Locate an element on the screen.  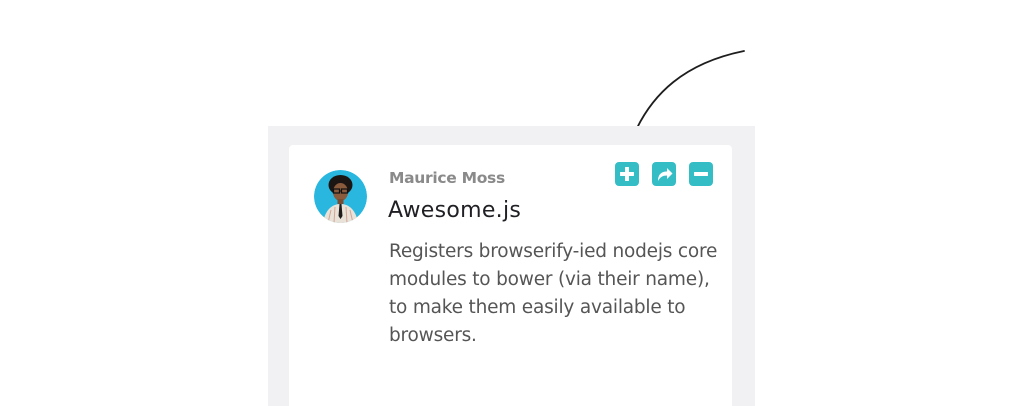
add-button is located at coordinates (627, 174).